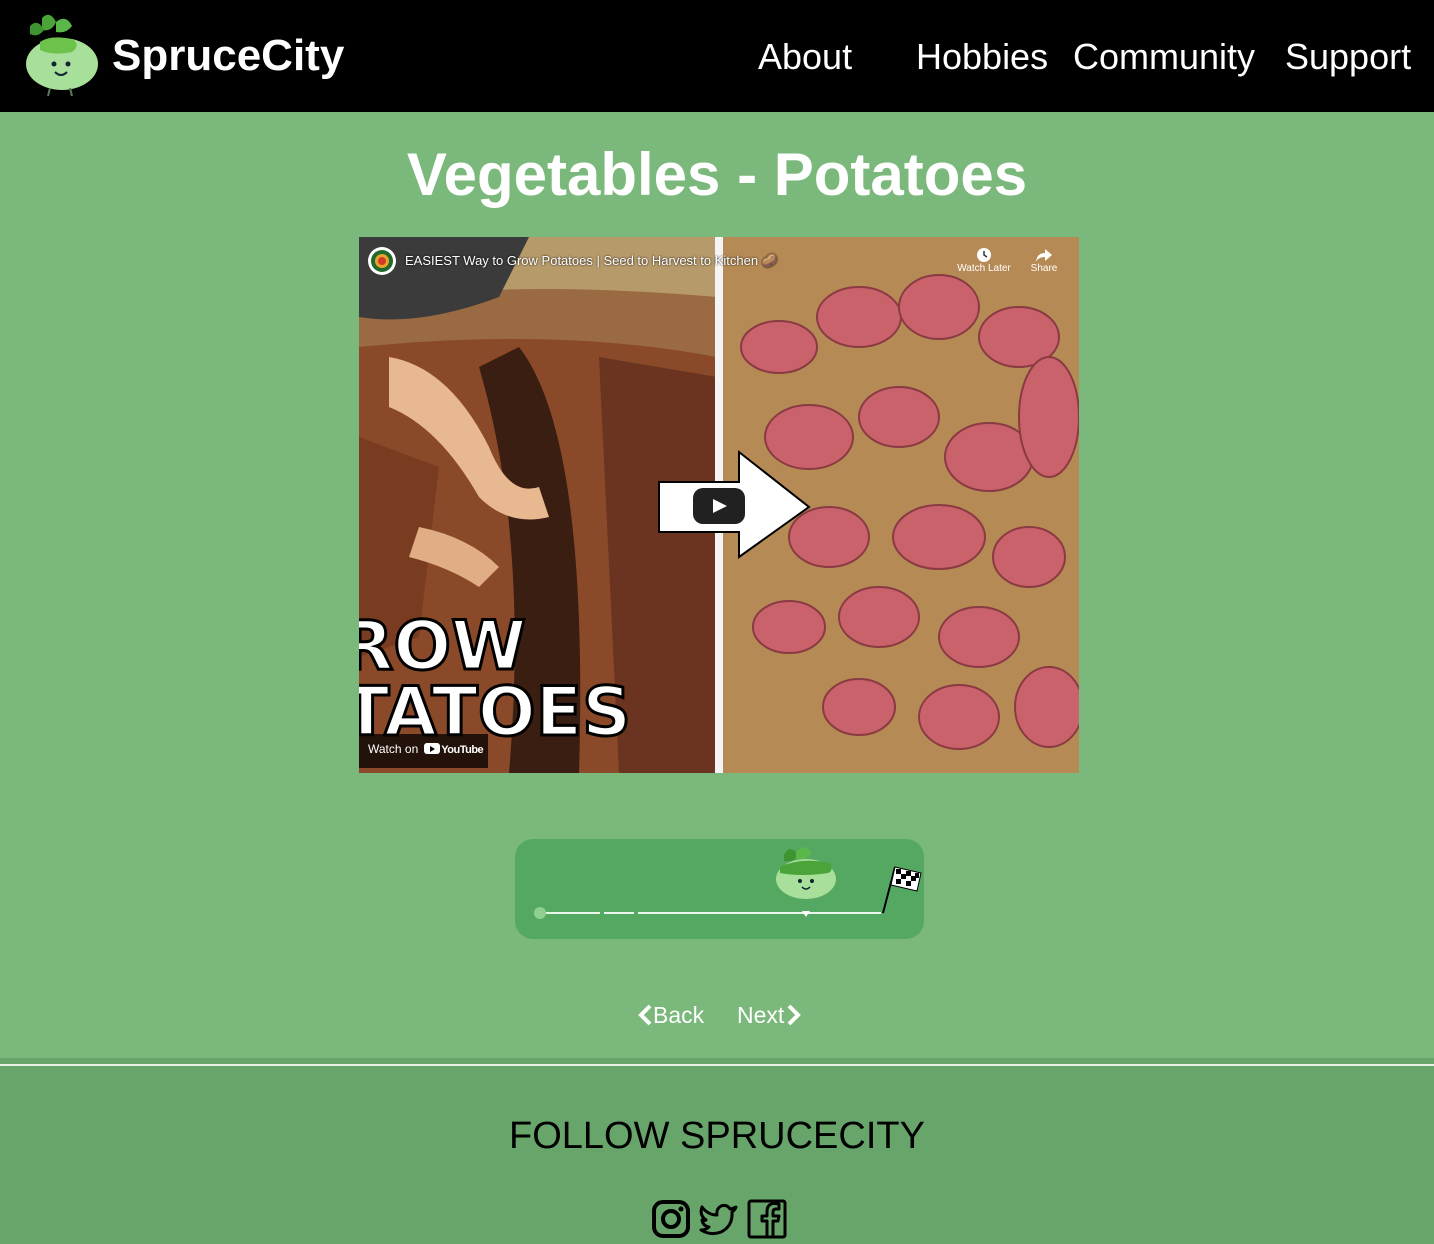  Describe the element at coordinates (228, 56) in the screenshot. I see `brand-name: SpruceCity` at that location.